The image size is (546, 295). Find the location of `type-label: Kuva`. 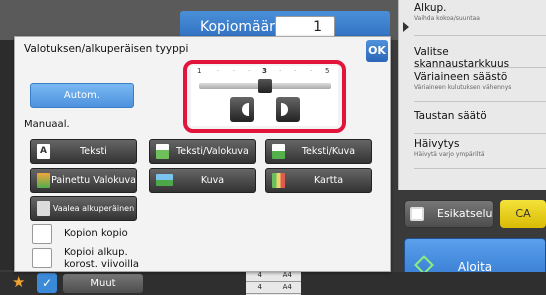

type-label: Kuva is located at coordinates (212, 180).